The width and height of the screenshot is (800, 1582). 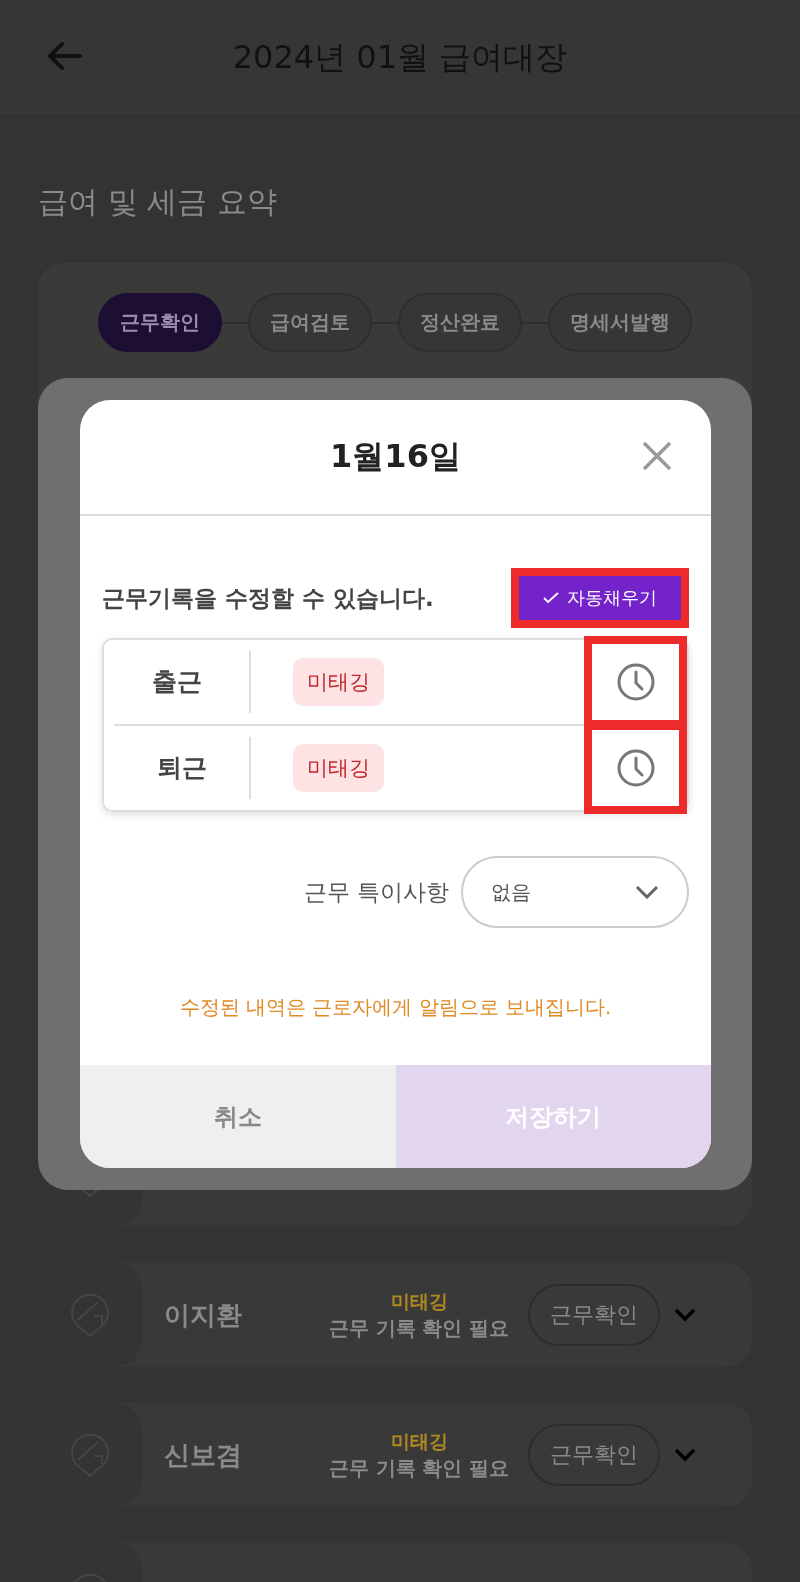 What do you see at coordinates (177, 682) in the screenshot?
I see `record-label: 출근` at bounding box center [177, 682].